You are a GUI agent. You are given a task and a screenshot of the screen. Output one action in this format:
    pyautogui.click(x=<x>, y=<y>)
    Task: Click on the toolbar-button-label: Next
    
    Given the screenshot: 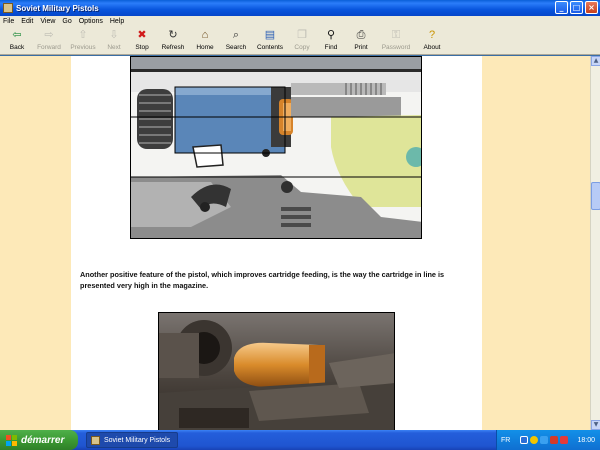 What is the action you would take?
    pyautogui.click(x=114, y=47)
    